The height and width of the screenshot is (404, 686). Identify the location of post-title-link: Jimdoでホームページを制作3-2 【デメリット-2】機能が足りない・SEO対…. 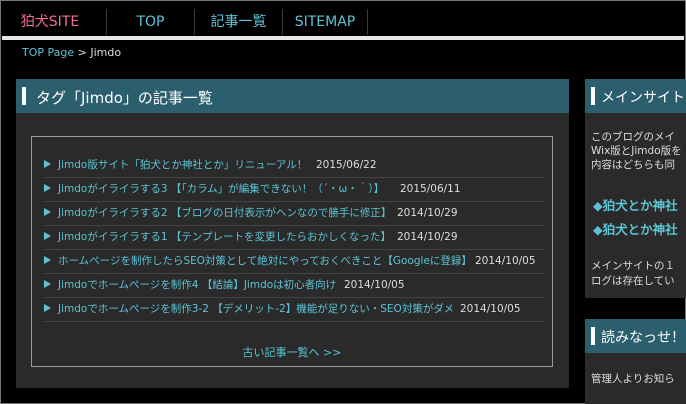
(256, 309).